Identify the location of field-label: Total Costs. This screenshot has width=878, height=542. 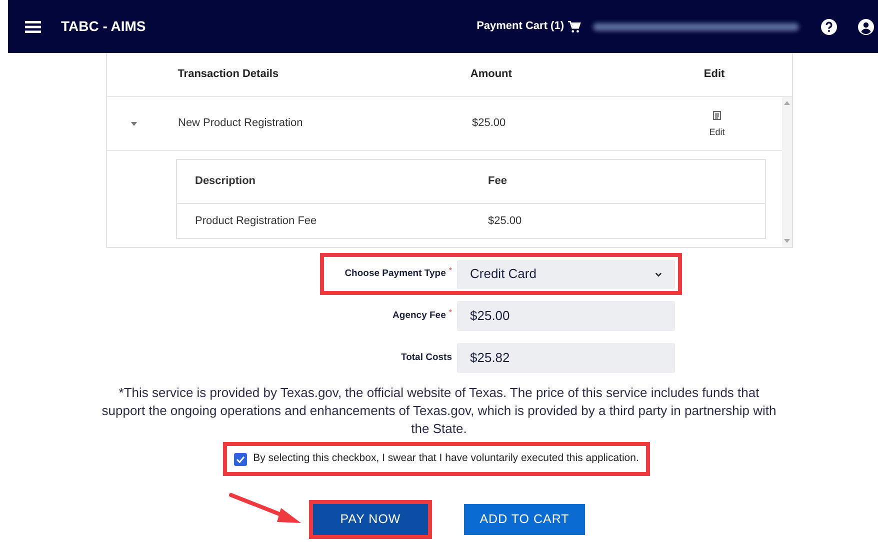
(426, 357).